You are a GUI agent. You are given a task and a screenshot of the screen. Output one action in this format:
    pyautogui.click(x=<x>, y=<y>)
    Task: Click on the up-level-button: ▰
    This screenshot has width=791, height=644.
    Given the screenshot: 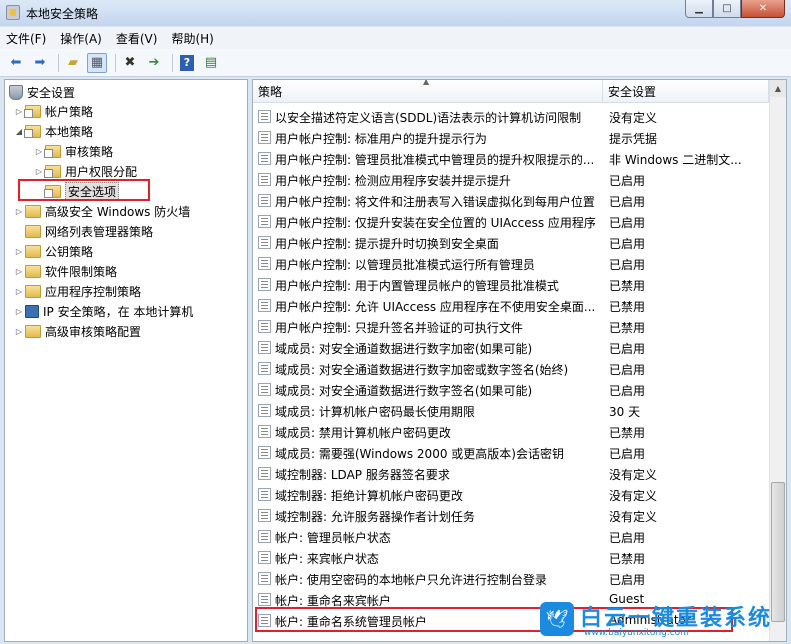 What is the action you would take?
    pyautogui.click(x=73, y=63)
    